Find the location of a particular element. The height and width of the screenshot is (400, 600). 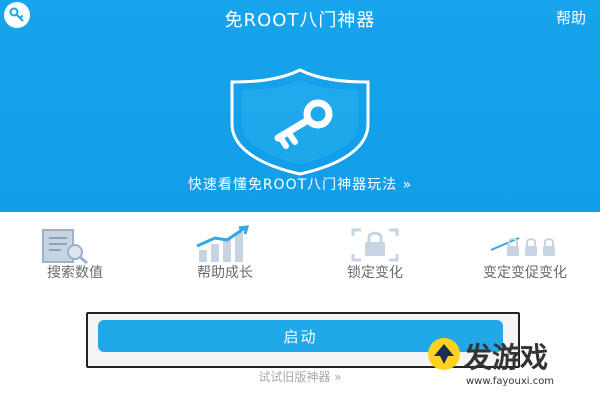

feature-multi-lock-label: 变定变促变化 is located at coordinates (525, 273).